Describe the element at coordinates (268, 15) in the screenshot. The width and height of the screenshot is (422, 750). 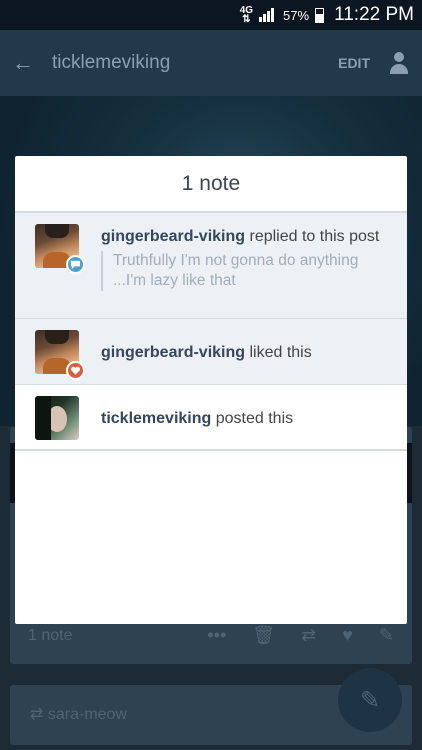
I see `signal-icon` at that location.